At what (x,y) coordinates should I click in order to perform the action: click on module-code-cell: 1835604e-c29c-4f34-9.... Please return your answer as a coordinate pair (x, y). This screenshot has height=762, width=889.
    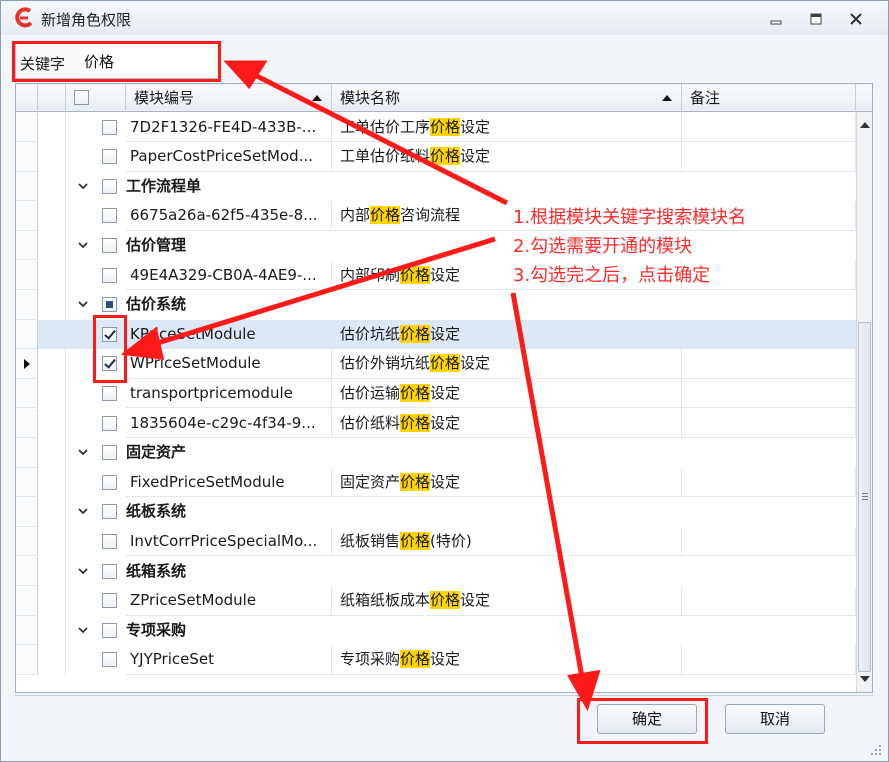
    Looking at the image, I should click on (229, 423).